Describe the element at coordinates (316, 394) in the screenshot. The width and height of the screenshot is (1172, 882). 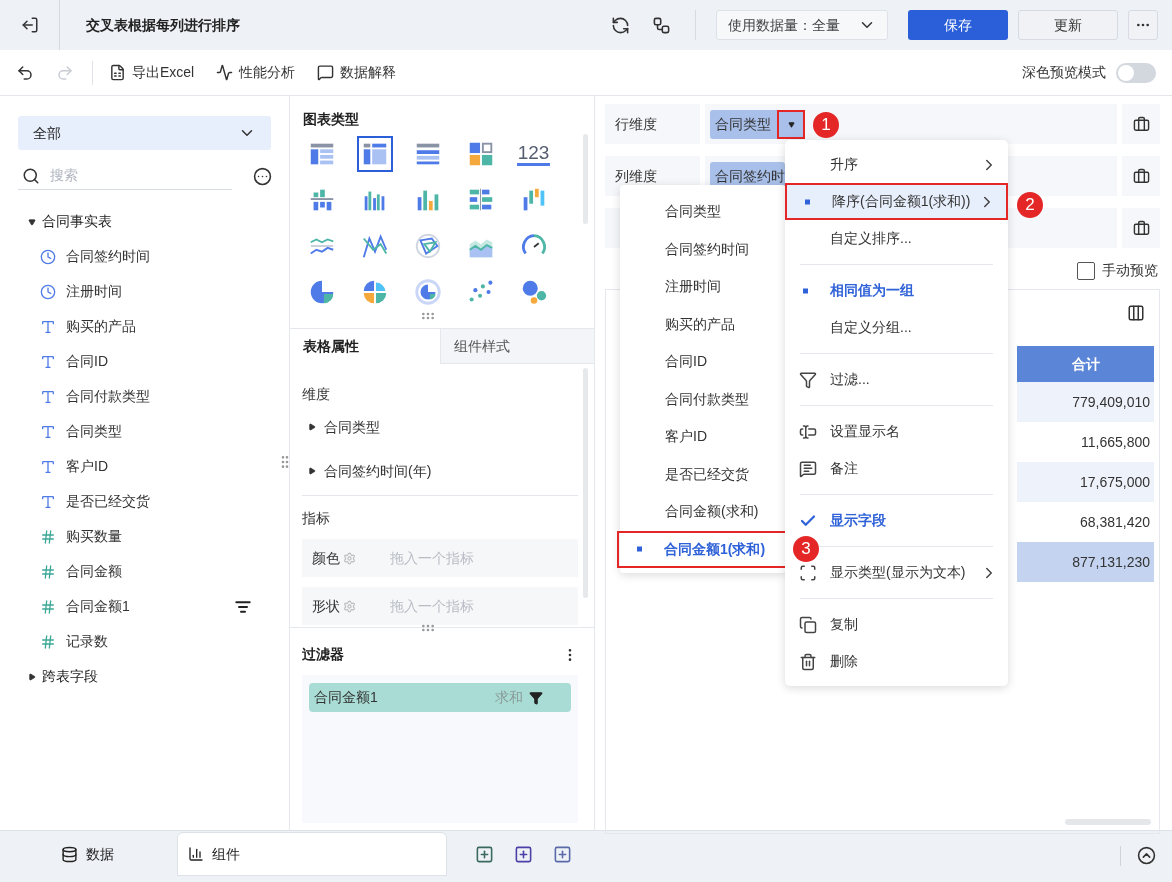
I see `section-title: 维度` at that location.